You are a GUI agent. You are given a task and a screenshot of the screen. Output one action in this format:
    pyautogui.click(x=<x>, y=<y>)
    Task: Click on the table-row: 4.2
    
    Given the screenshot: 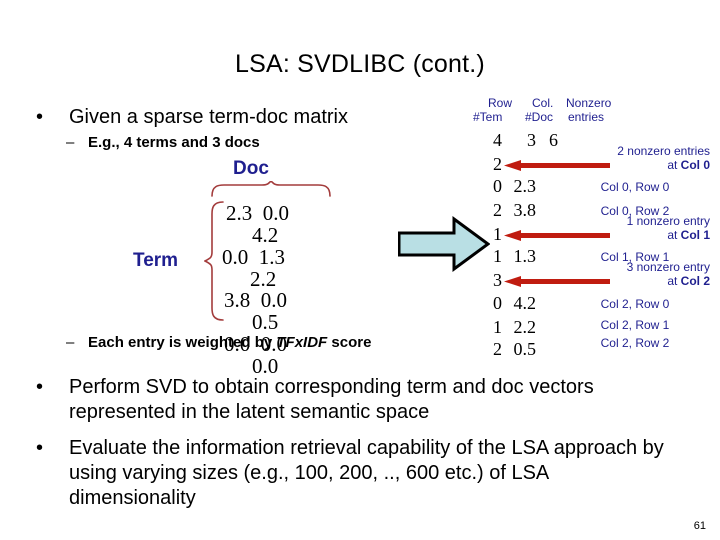 What is the action you would take?
    pyautogui.click(x=525, y=303)
    